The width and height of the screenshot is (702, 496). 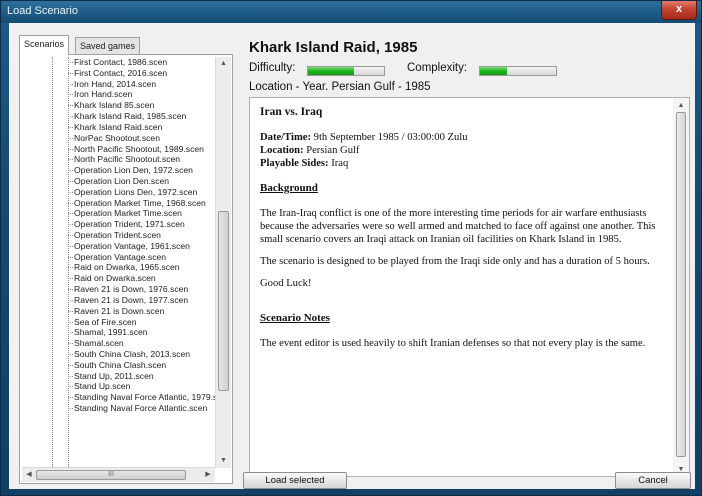 What do you see at coordinates (118, 94) in the screenshot?
I see `tree-item: Iron Hand.scen` at bounding box center [118, 94].